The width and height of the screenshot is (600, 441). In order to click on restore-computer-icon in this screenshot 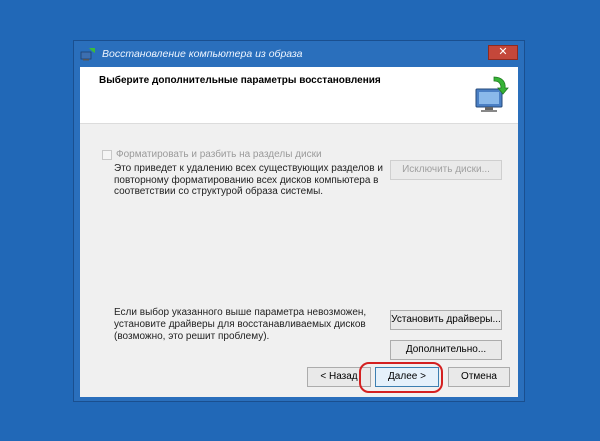, I will do `click(492, 94)`.